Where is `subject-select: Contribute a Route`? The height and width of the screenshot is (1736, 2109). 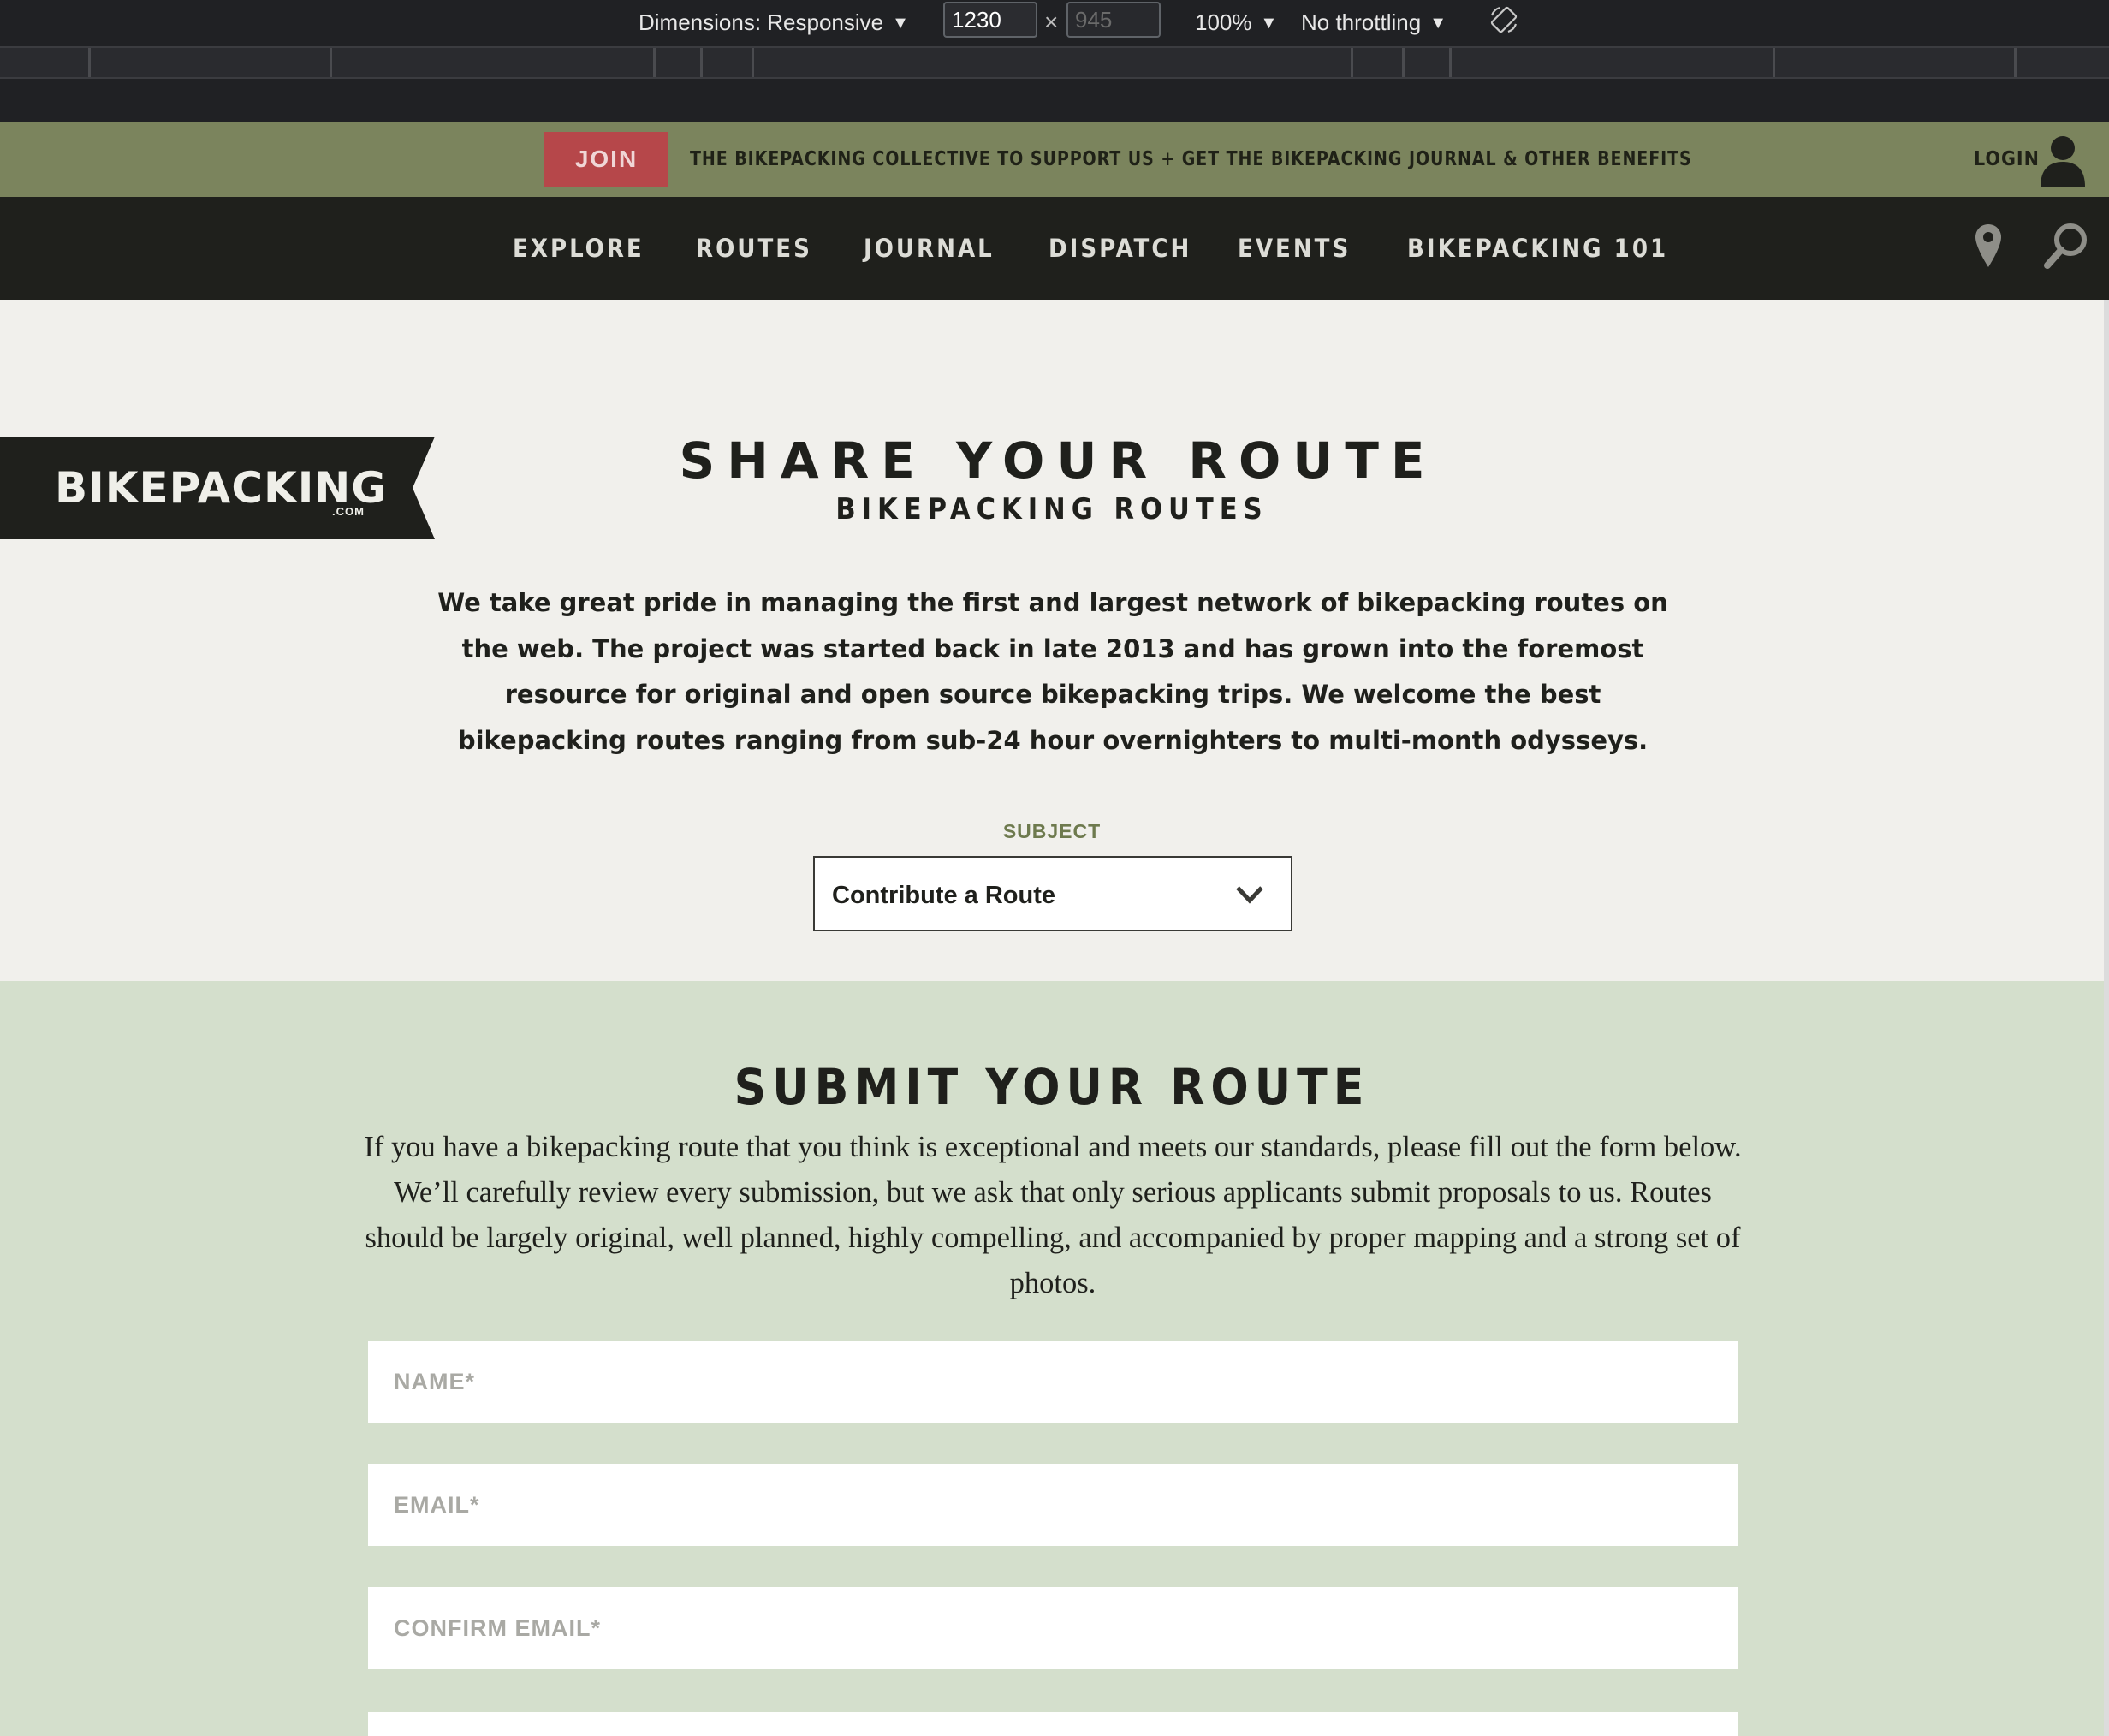 subject-select: Contribute a Route is located at coordinates (1052, 894).